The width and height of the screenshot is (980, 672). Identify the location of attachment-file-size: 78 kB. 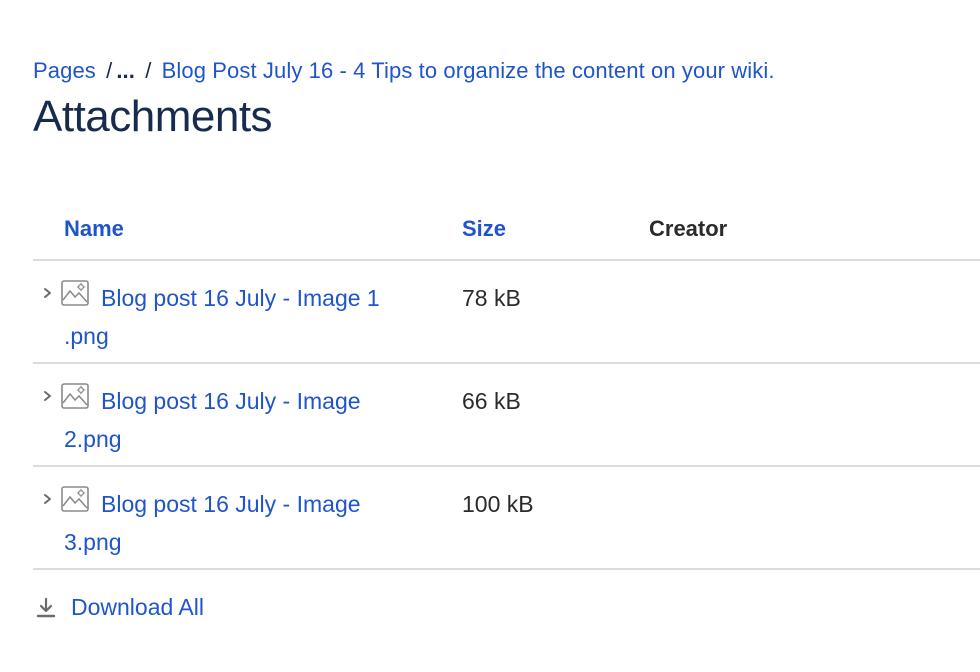
(491, 298).